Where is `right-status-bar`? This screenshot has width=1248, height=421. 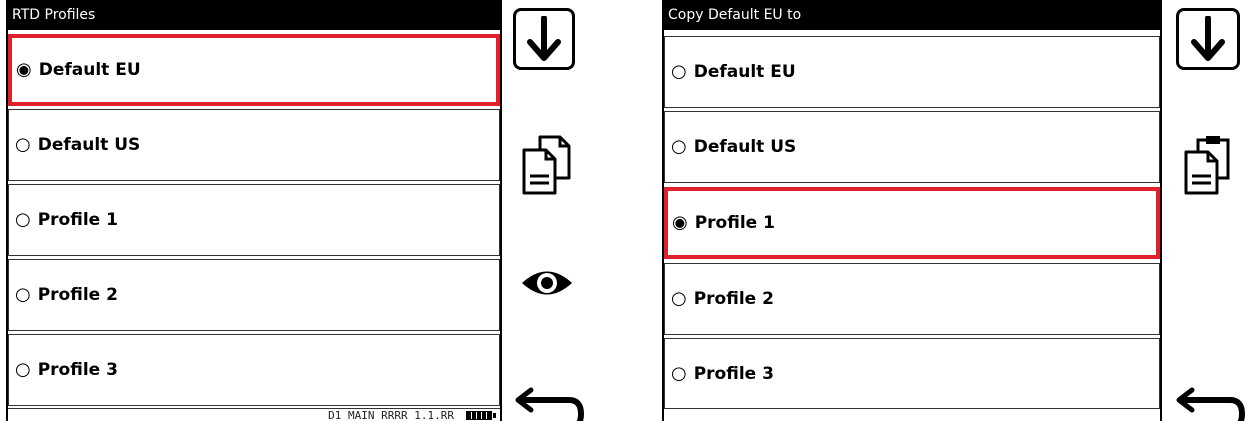
right-status-bar is located at coordinates (912, 414).